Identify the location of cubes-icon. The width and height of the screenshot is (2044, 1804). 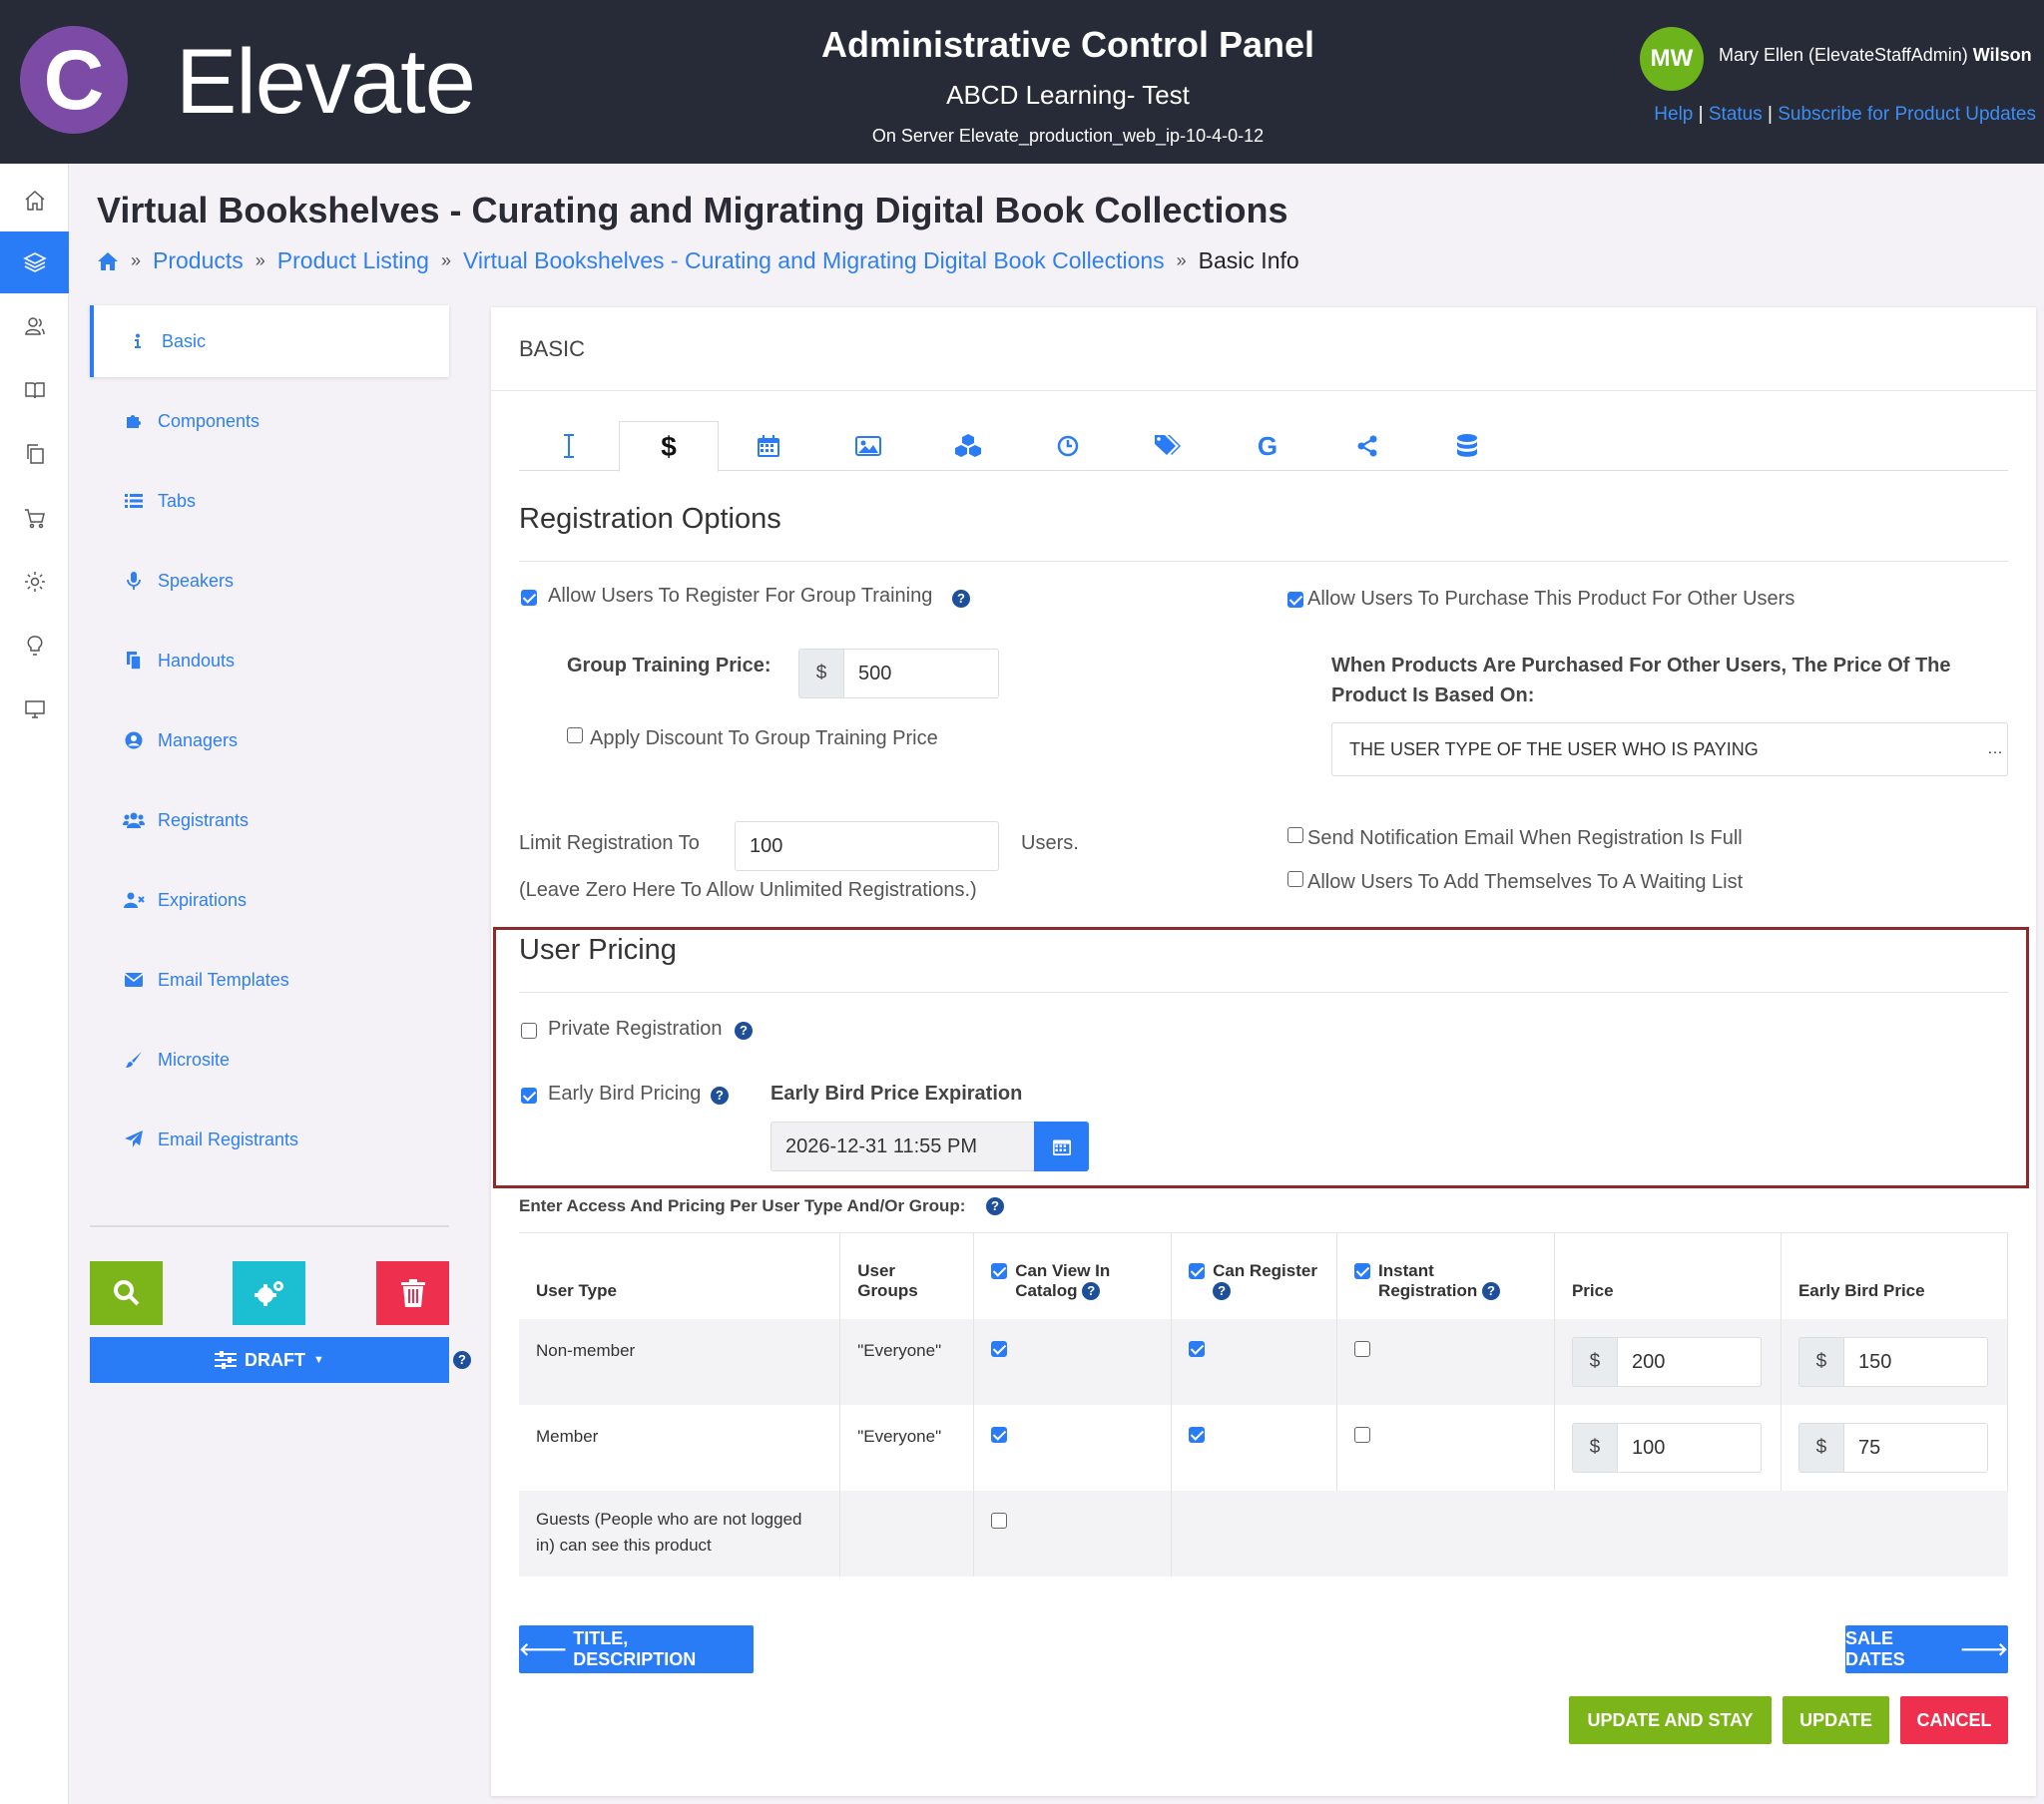
(968, 446).